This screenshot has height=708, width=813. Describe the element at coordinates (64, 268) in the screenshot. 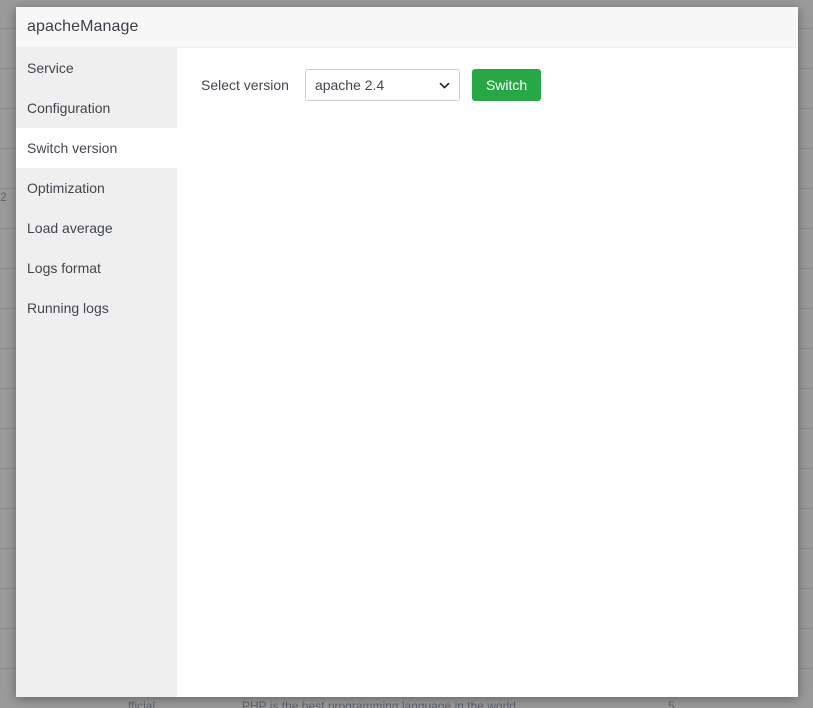

I see `sidebar-item-label: Logs format` at that location.